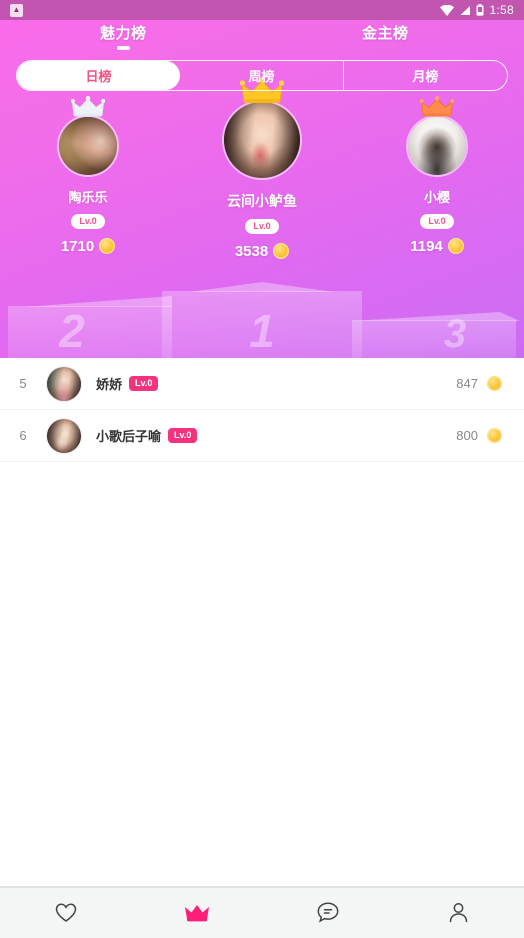 The width and height of the screenshot is (524, 938). I want to click on winner-third-avatar-wrap, so click(437, 136).